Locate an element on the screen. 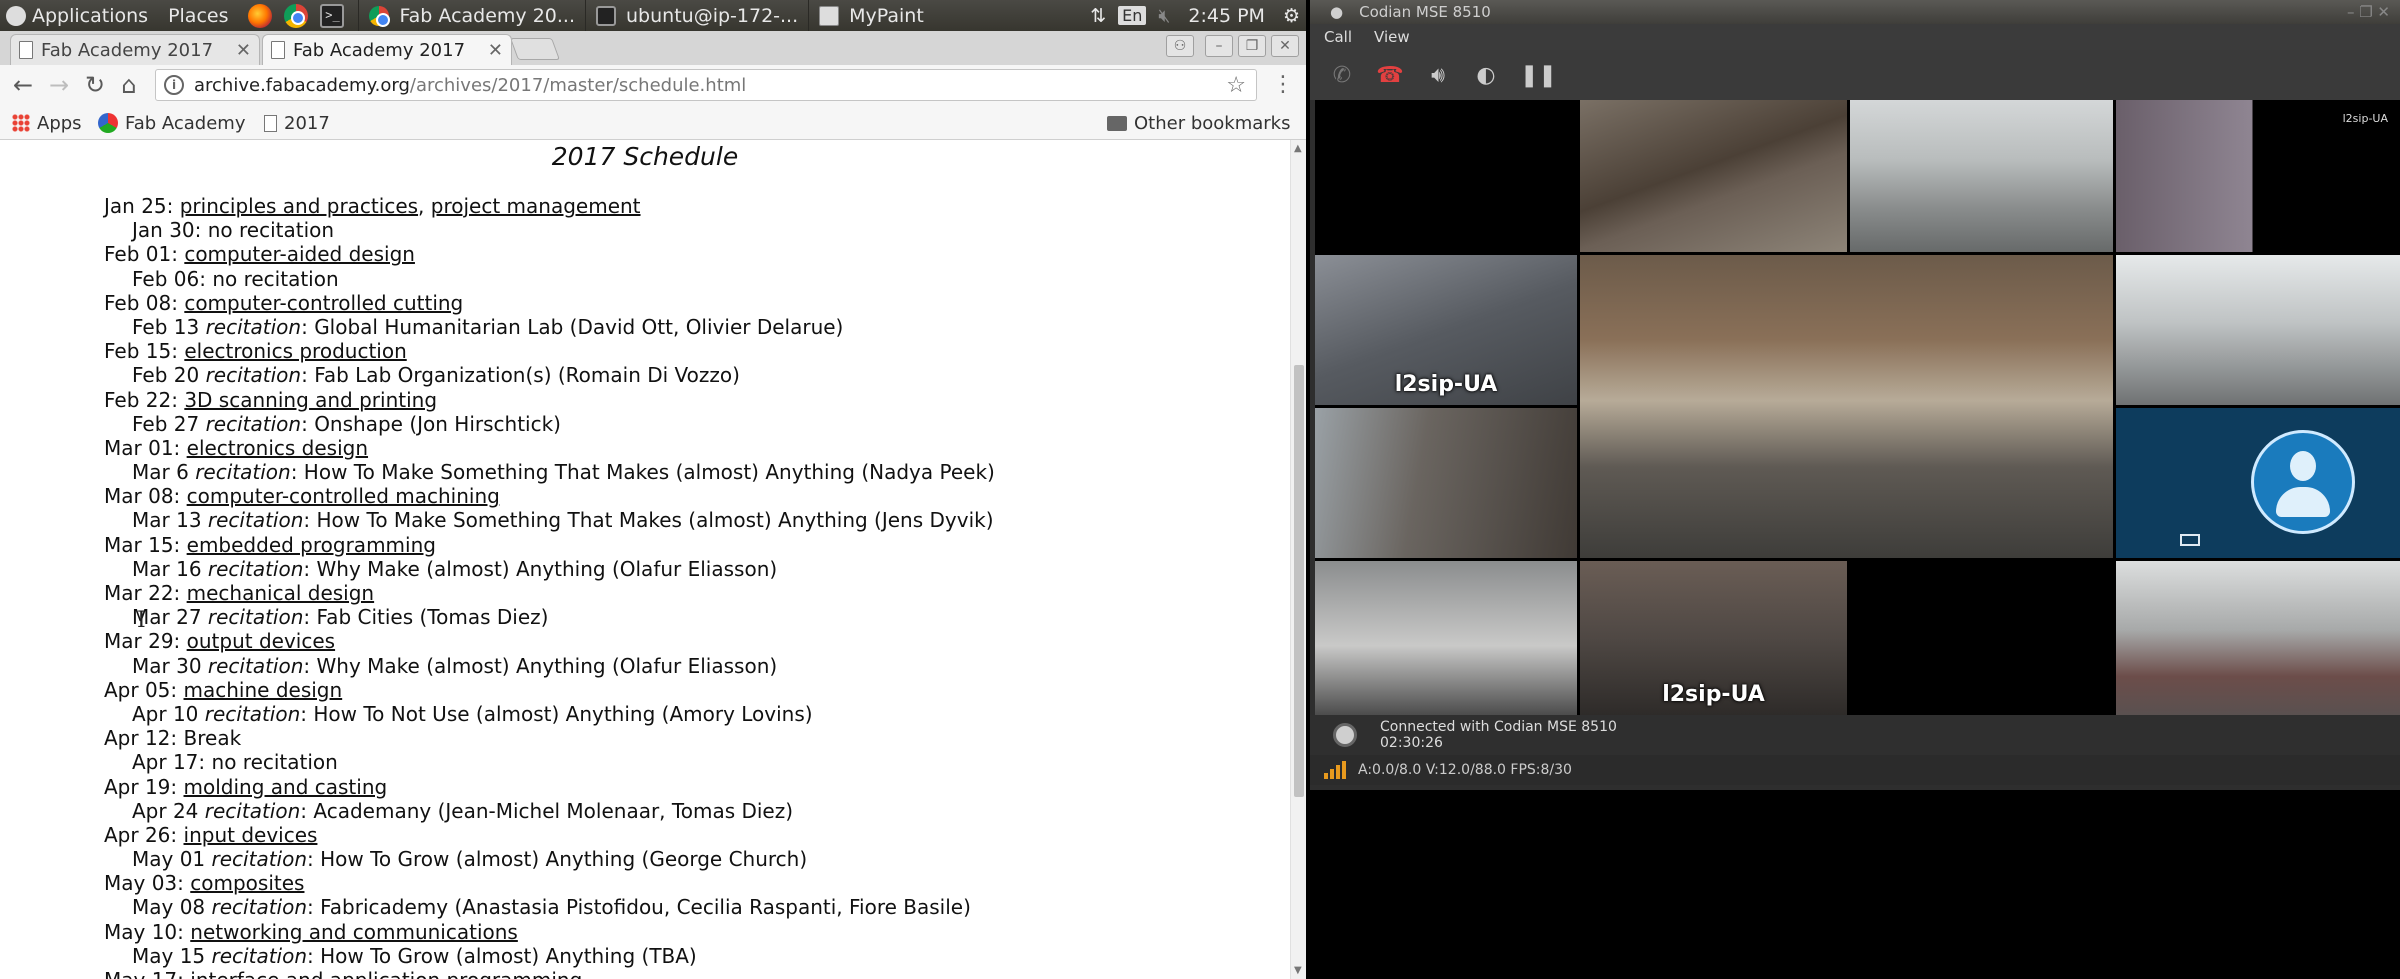 This screenshot has width=2400, height=979. speaker-icon: 🔊︎ is located at coordinates (1438, 75).